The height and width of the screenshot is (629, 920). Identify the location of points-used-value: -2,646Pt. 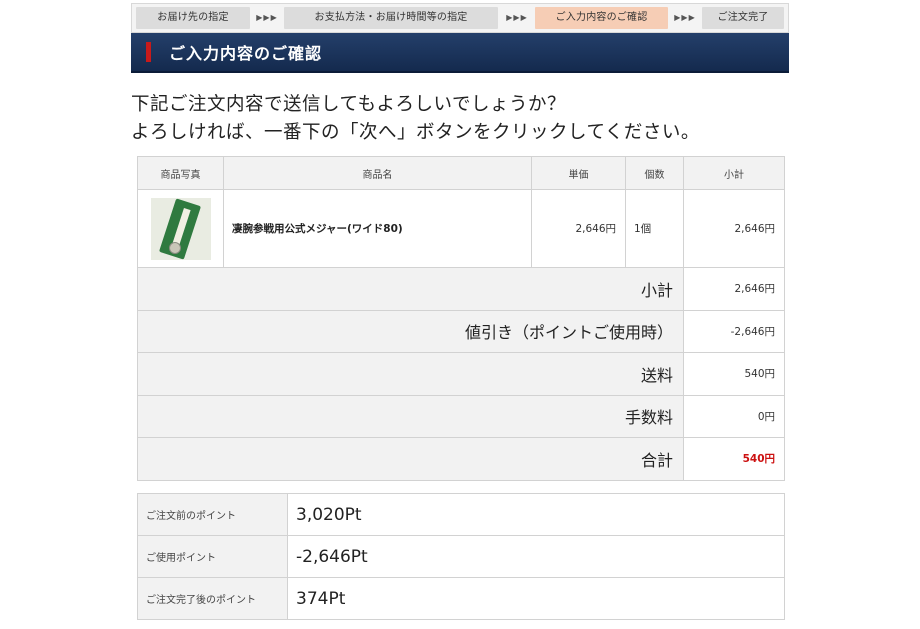
(536, 556).